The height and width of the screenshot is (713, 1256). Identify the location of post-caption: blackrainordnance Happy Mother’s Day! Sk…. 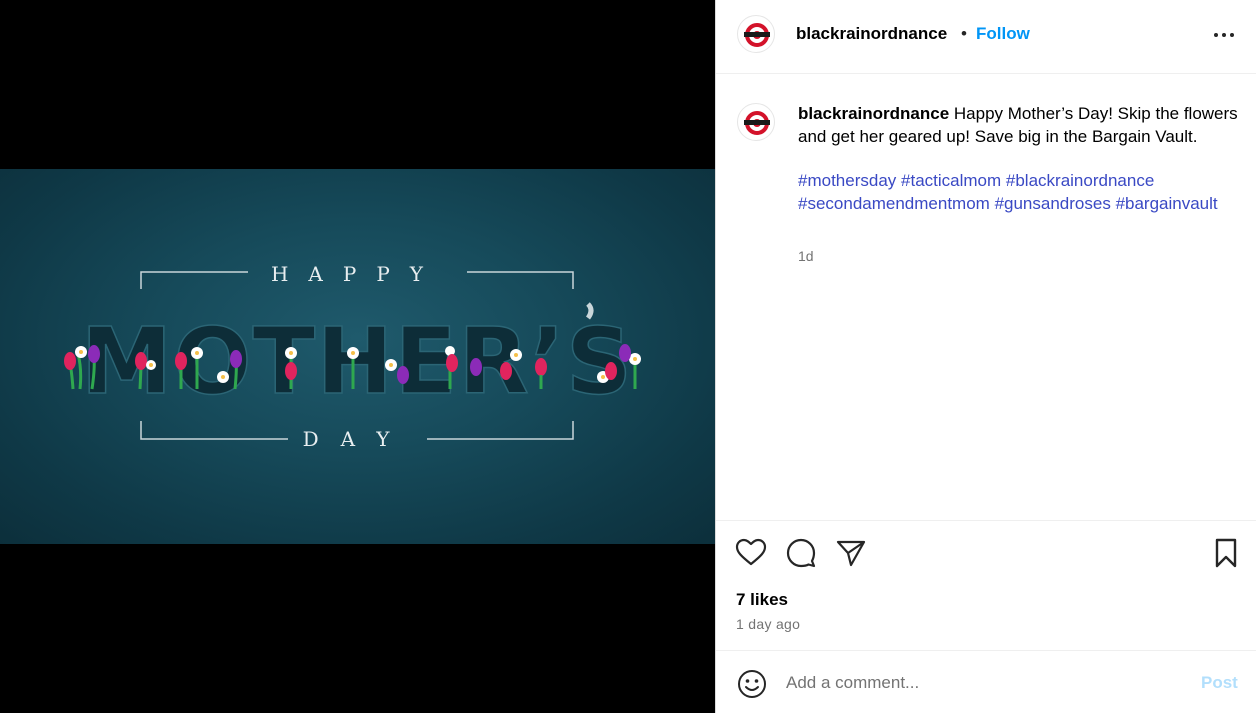
(1020, 125).